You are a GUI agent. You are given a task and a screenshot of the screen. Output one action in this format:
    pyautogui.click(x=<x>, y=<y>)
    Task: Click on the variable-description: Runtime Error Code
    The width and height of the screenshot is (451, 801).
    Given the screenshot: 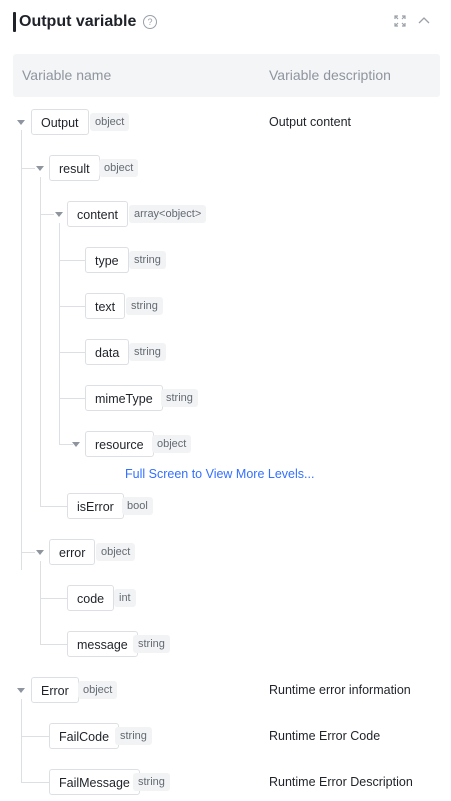 What is the action you would take?
    pyautogui.click(x=325, y=736)
    